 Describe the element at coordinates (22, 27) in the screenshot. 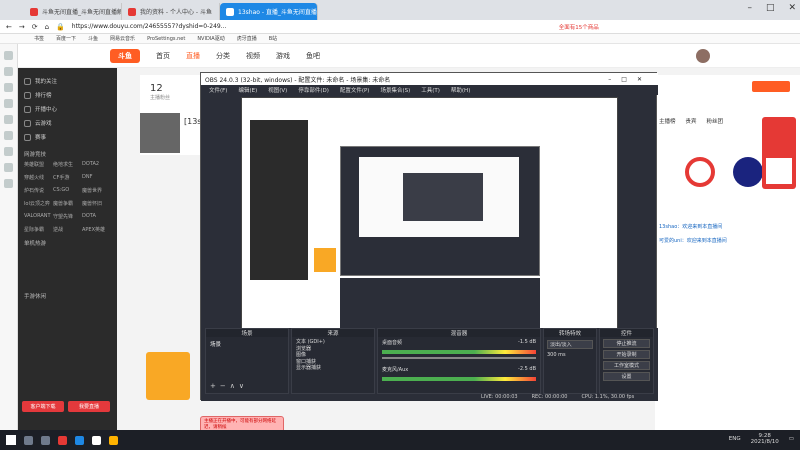

I see `forward-icon: →` at that location.